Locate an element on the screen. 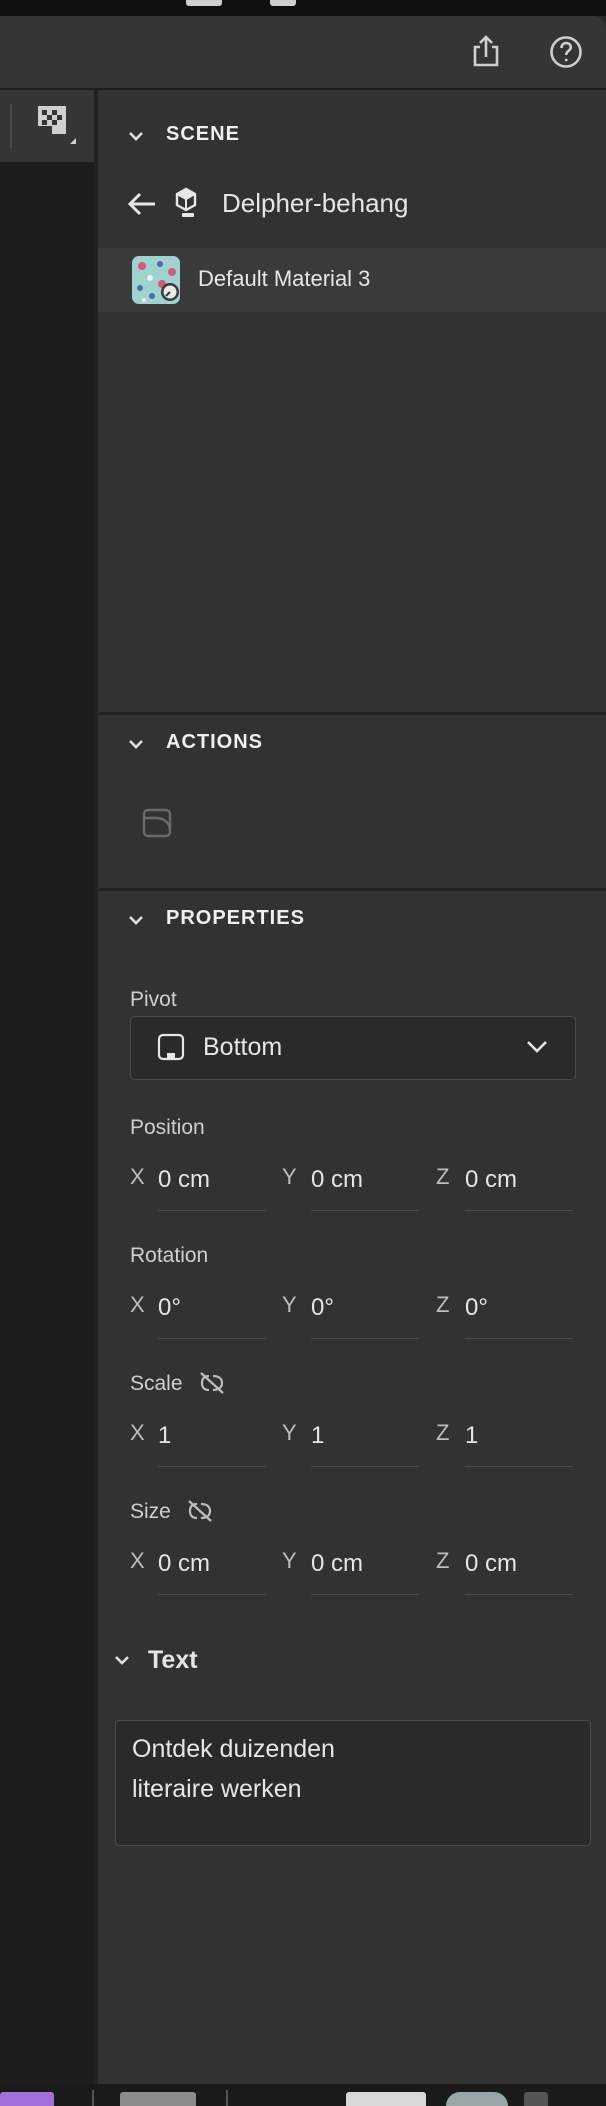 The image size is (606, 2106). size-z-label: Z is located at coordinates (443, 1560).